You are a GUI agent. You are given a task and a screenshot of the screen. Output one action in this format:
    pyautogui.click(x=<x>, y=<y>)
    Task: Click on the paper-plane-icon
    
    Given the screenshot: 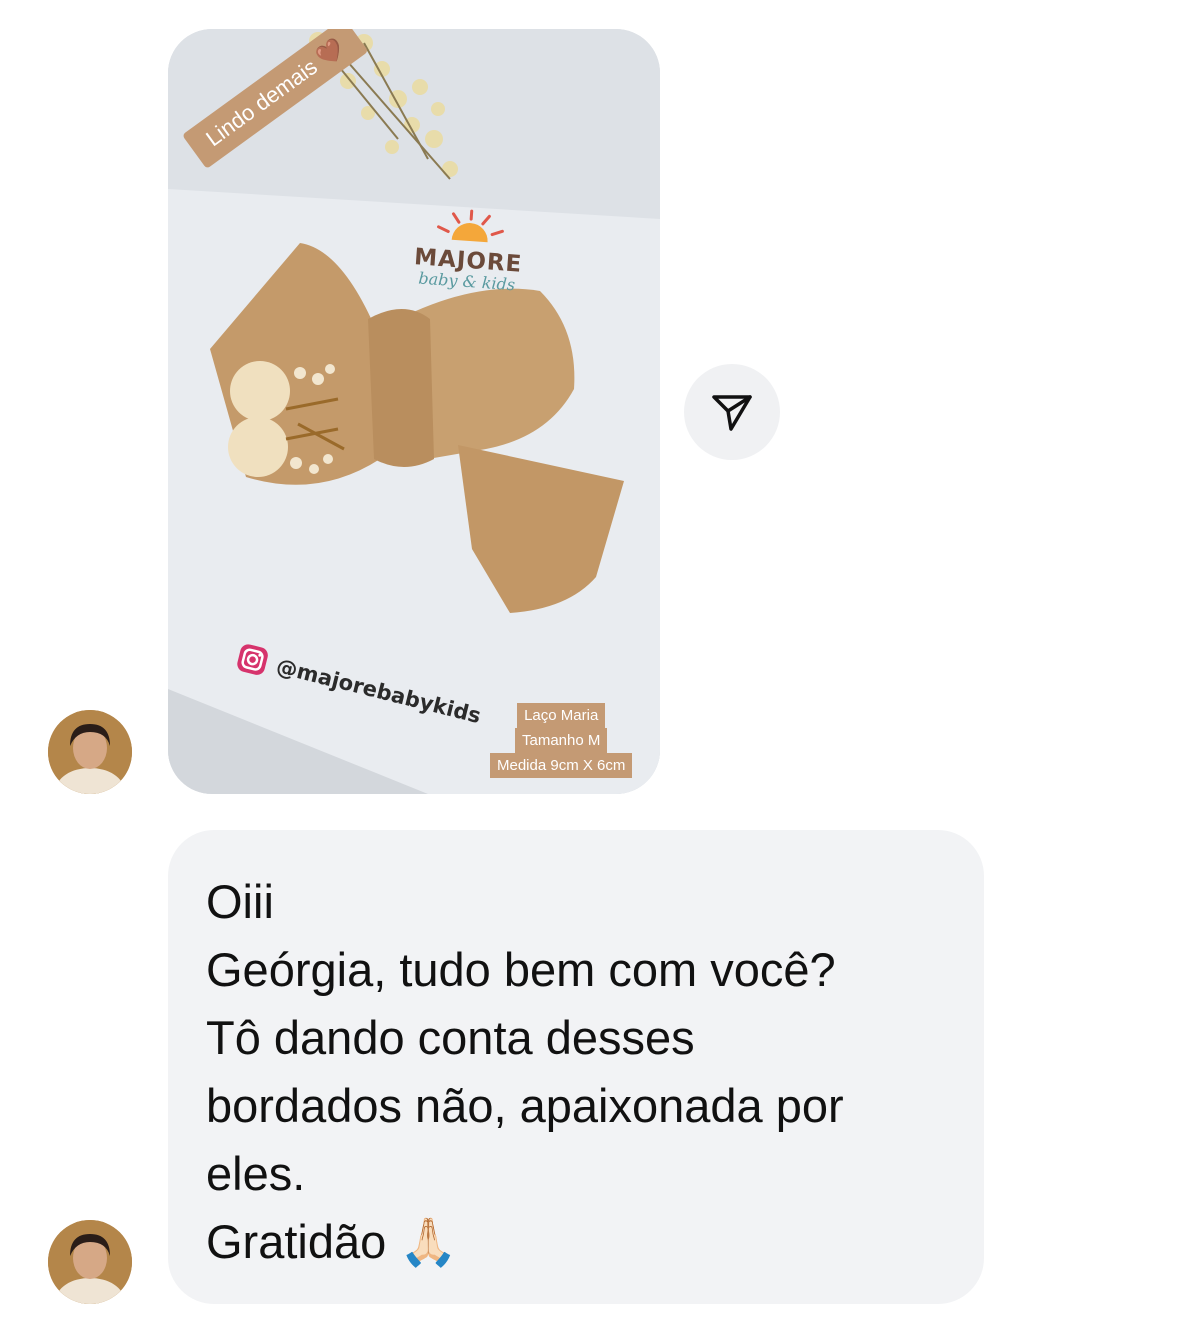 What is the action you would take?
    pyautogui.click(x=732, y=413)
    